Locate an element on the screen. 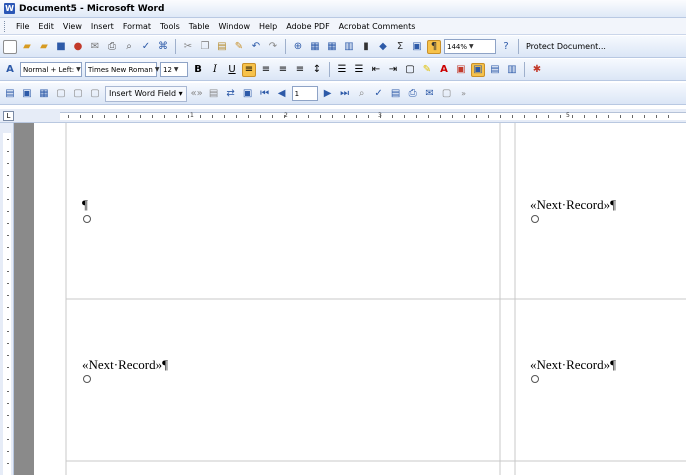 The height and width of the screenshot is (475, 686). horizontal-ruler: L 1 2 3 5 is located at coordinates (343, 116).